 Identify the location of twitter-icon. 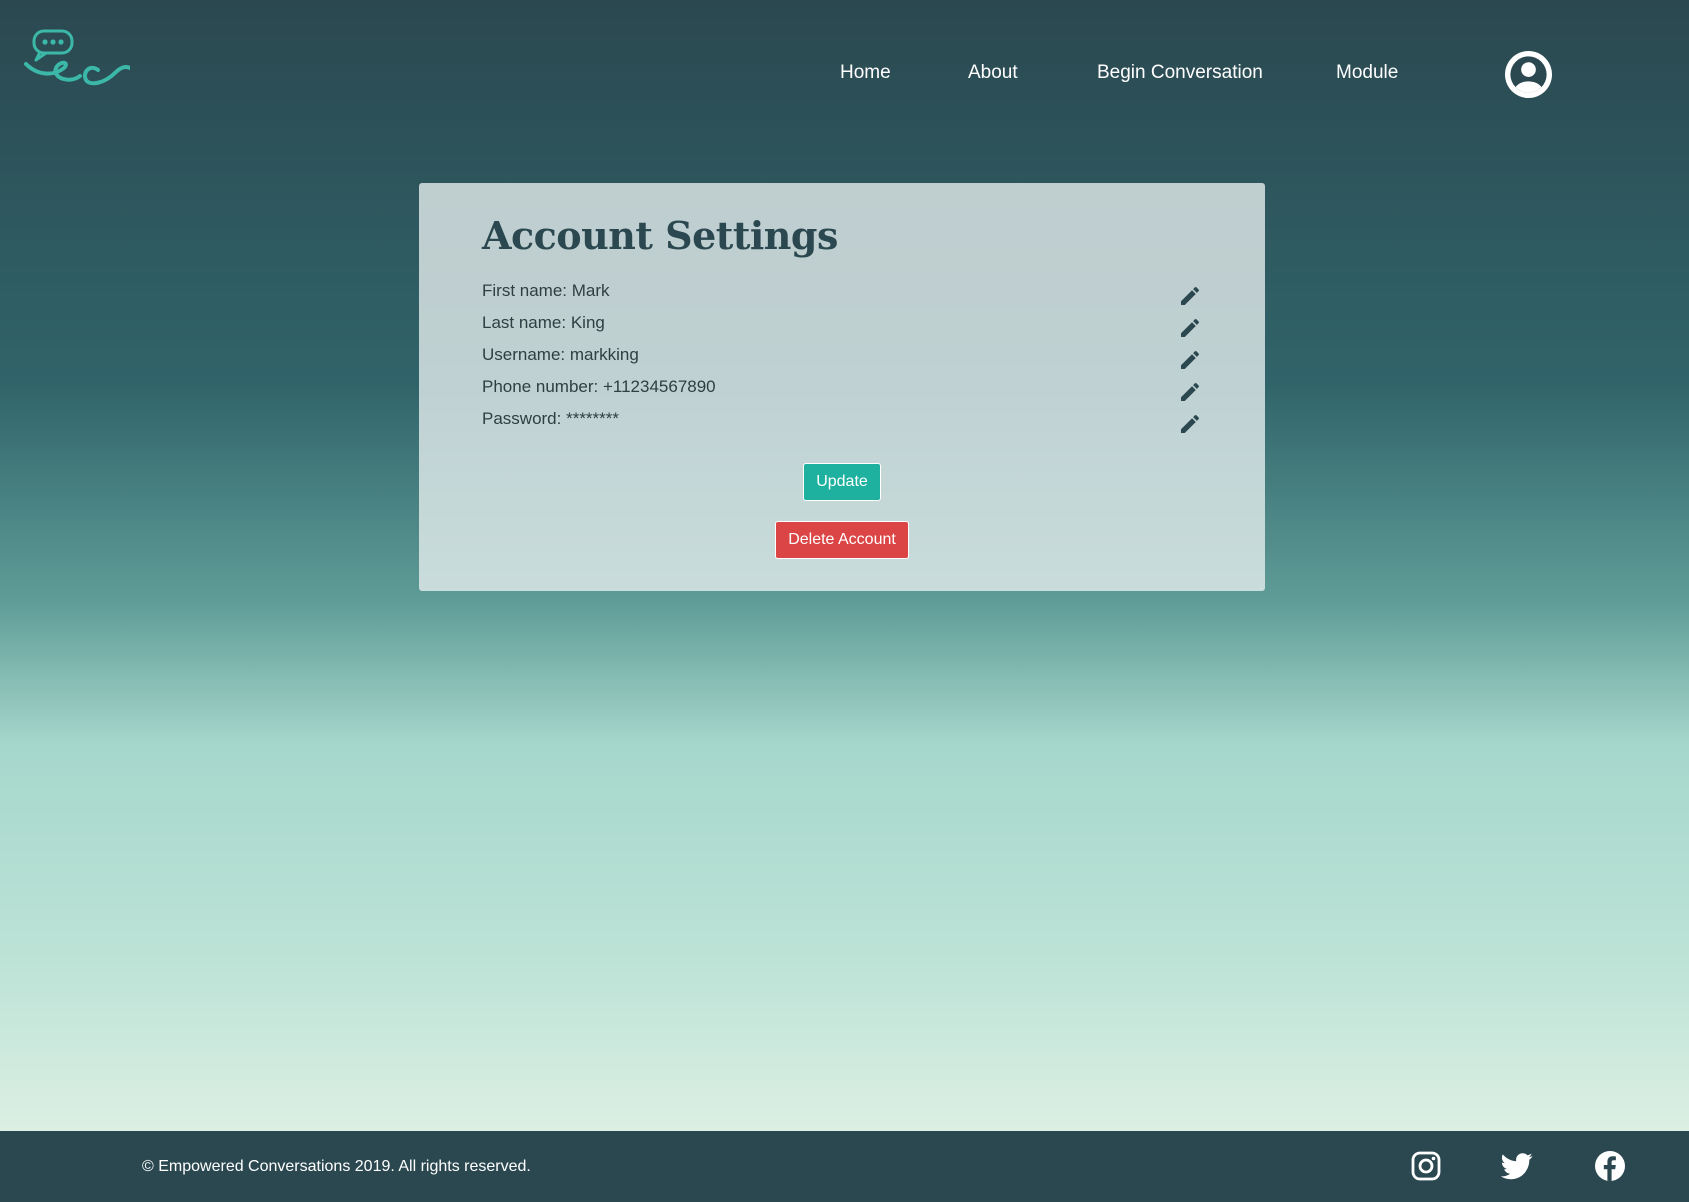
(1517, 1166).